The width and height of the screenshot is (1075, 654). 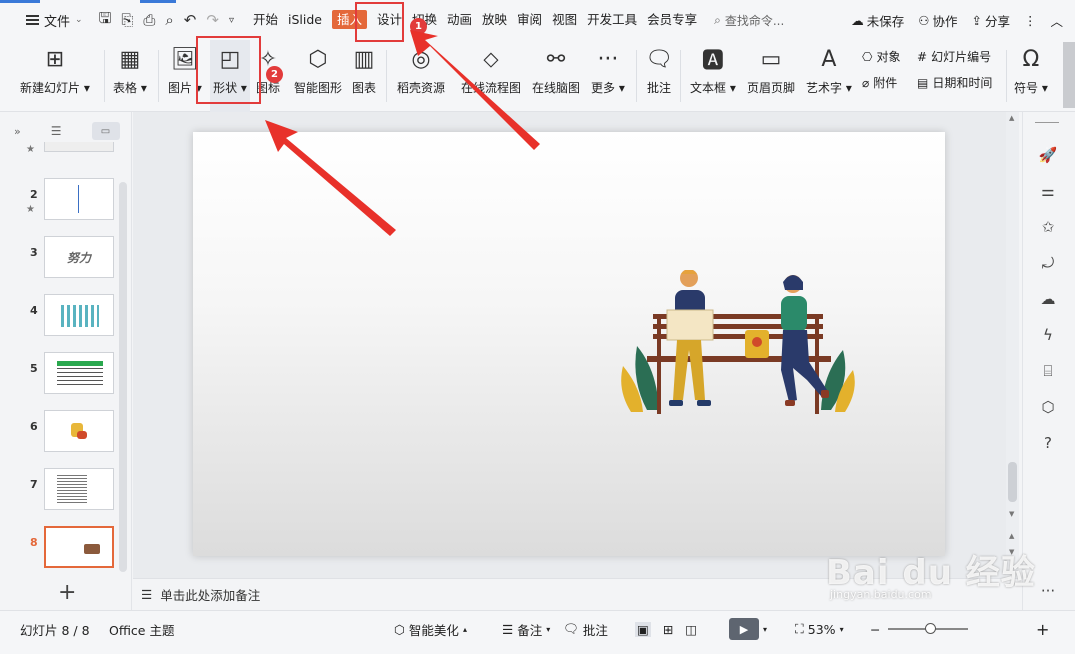 What do you see at coordinates (1011, 514) in the screenshot?
I see `scroll-down-icon: ▼` at bounding box center [1011, 514].